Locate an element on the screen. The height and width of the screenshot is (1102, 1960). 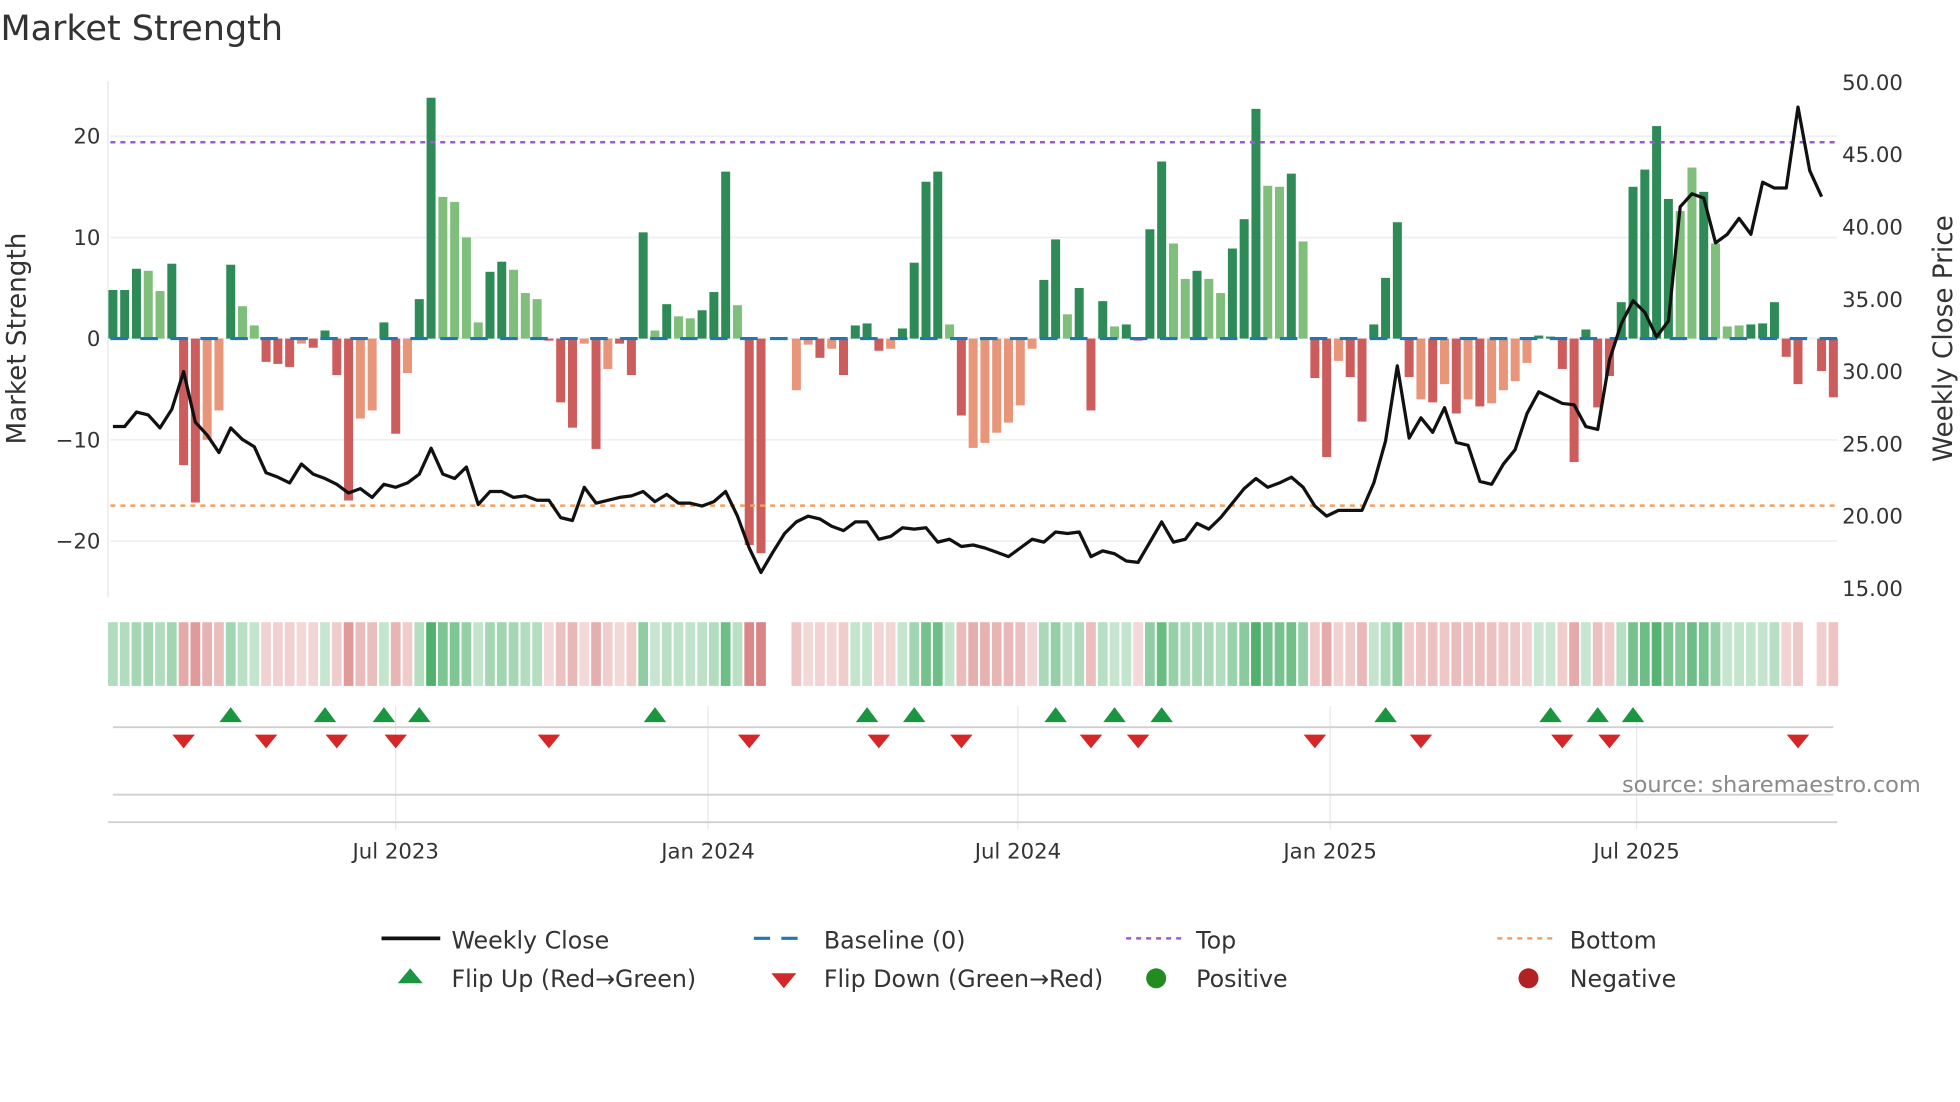
y-tick-label: 20 is located at coordinates (86, 137).